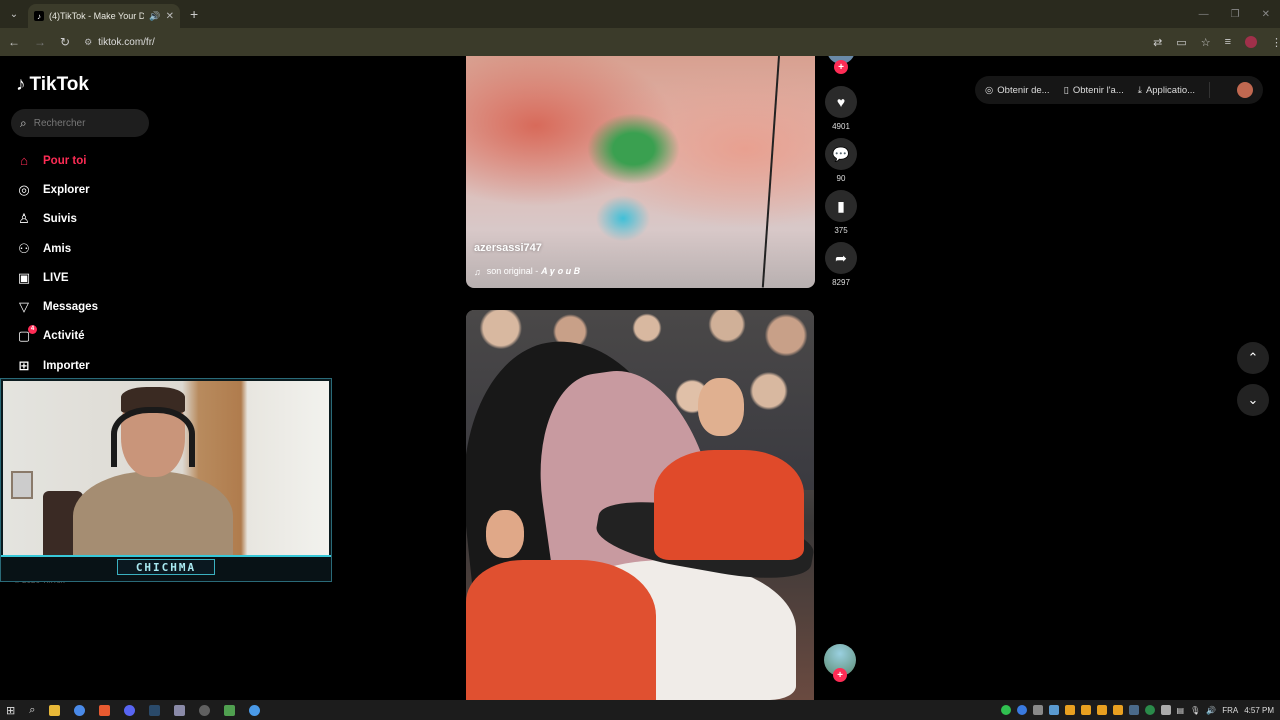 This screenshot has height=720, width=1280. Describe the element at coordinates (96, 365) in the screenshot. I see `sidebar-item-importer: ⊞ Importer` at that location.